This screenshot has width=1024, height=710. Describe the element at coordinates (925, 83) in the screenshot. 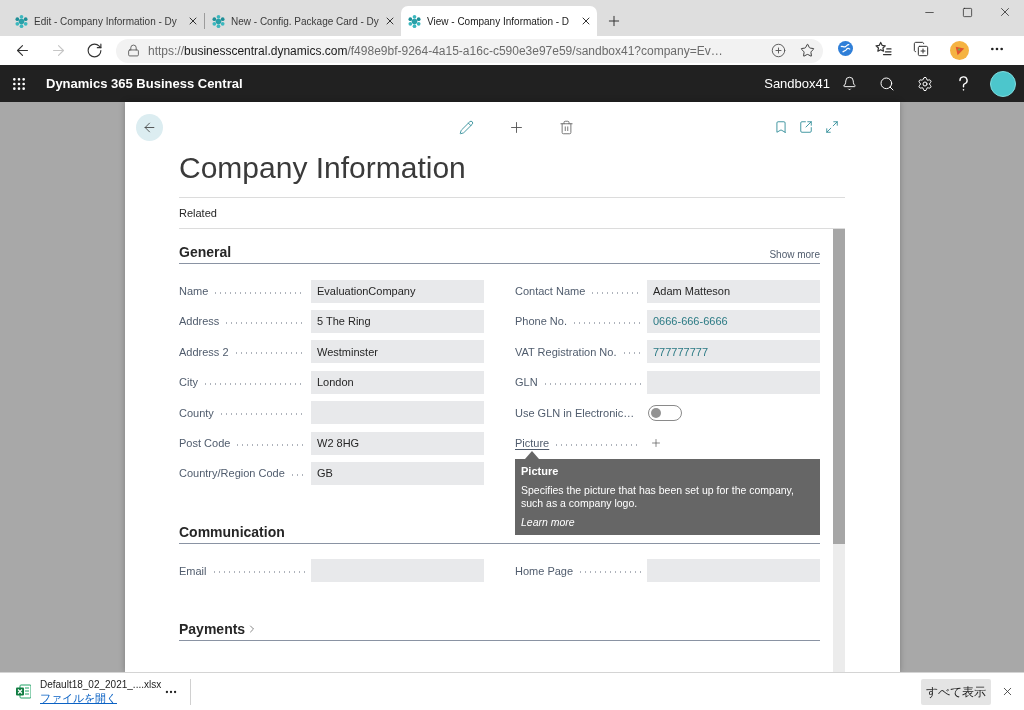

I see `settings-icon` at that location.